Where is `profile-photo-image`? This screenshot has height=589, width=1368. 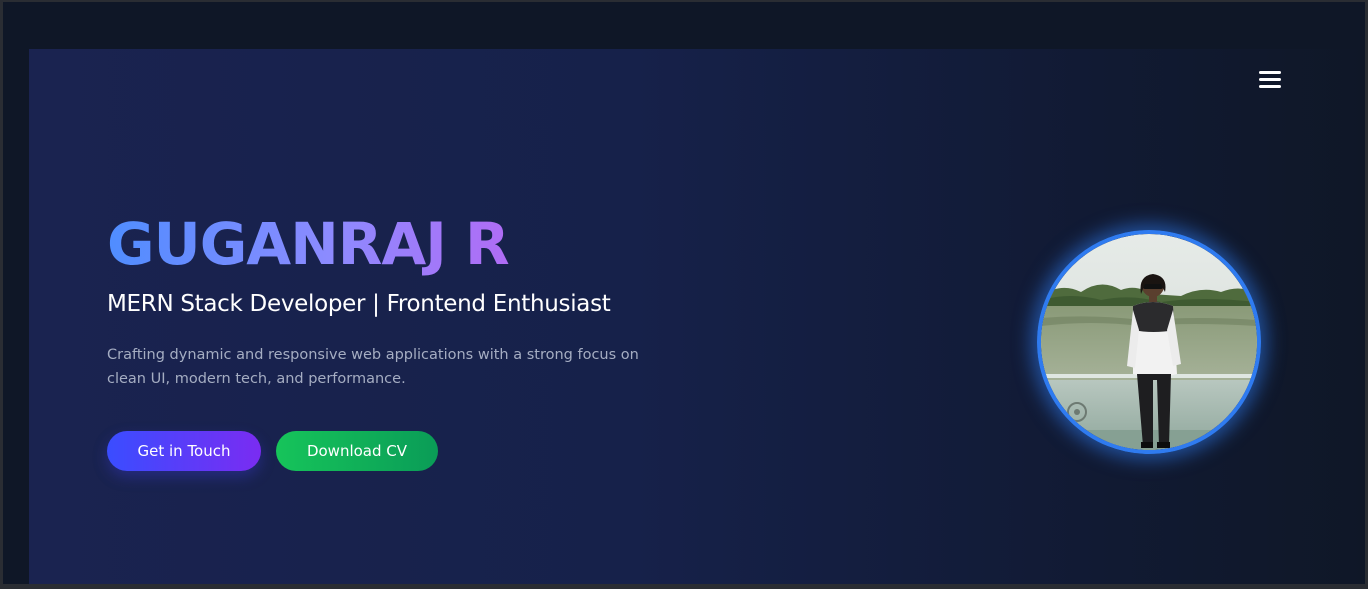 profile-photo-image is located at coordinates (1149, 342).